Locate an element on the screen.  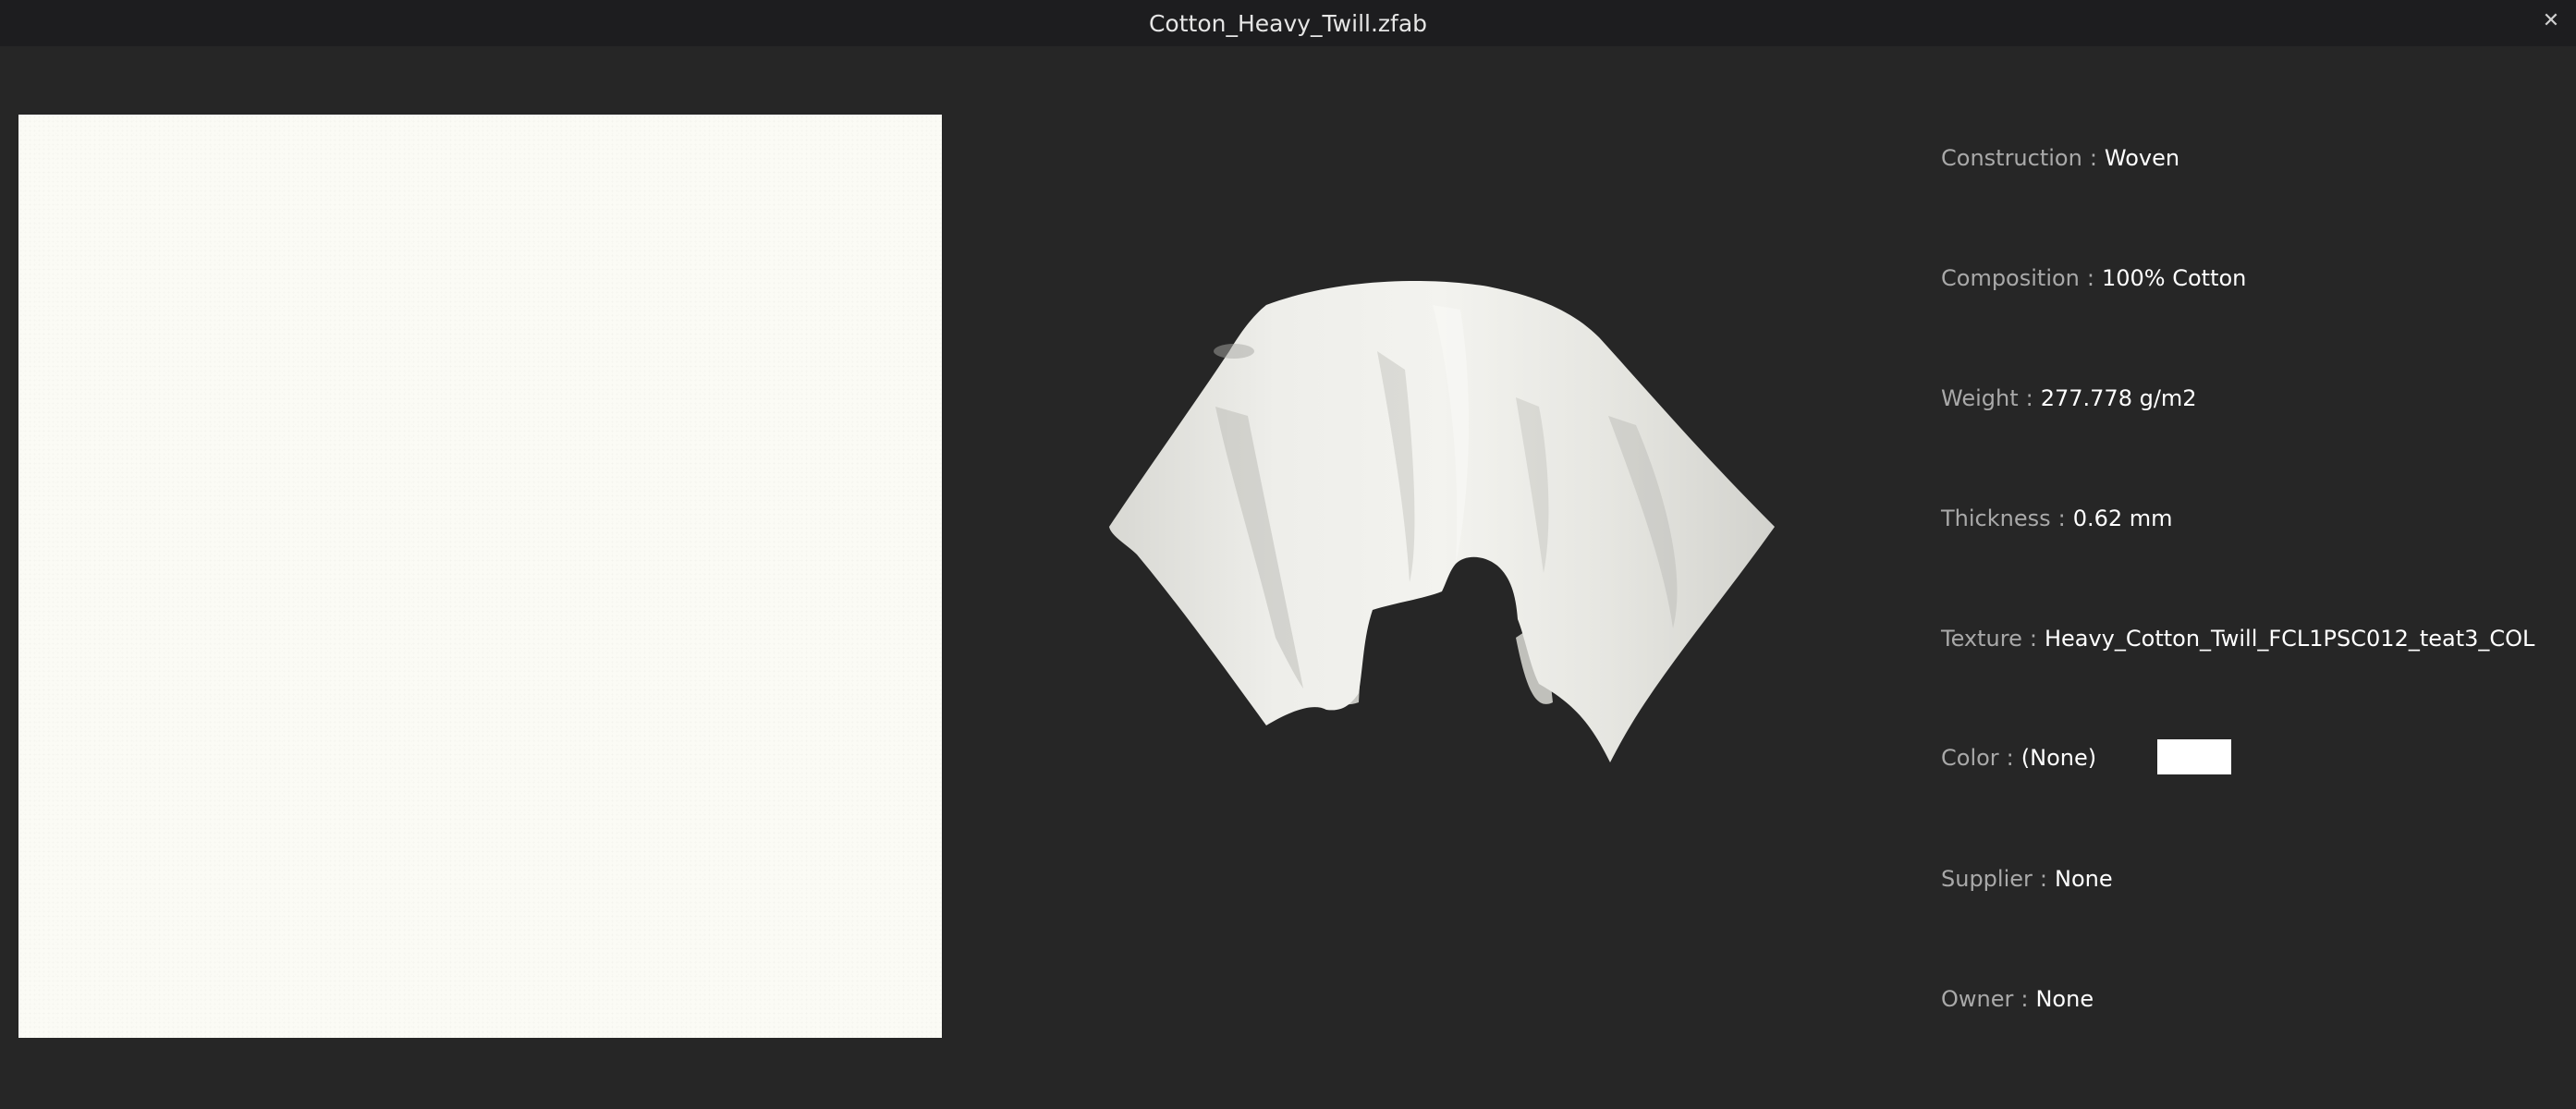
property-value: Heavy_Cotton_Twill_FCL1PSC012_teat3_COL is located at coordinates (2289, 639).